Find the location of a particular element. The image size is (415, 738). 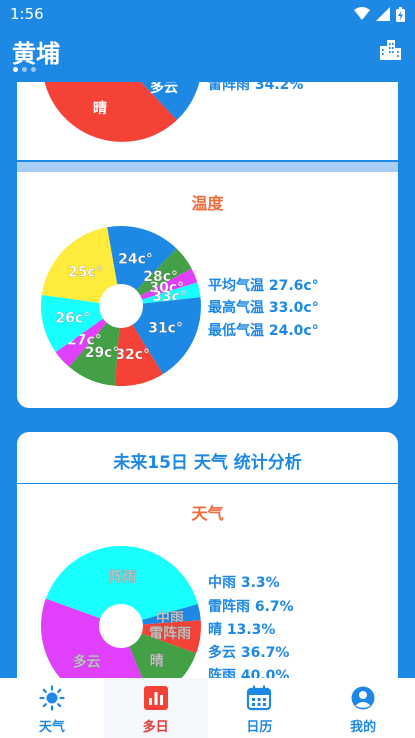

nav-profile: 我的 is located at coordinates (363, 708).